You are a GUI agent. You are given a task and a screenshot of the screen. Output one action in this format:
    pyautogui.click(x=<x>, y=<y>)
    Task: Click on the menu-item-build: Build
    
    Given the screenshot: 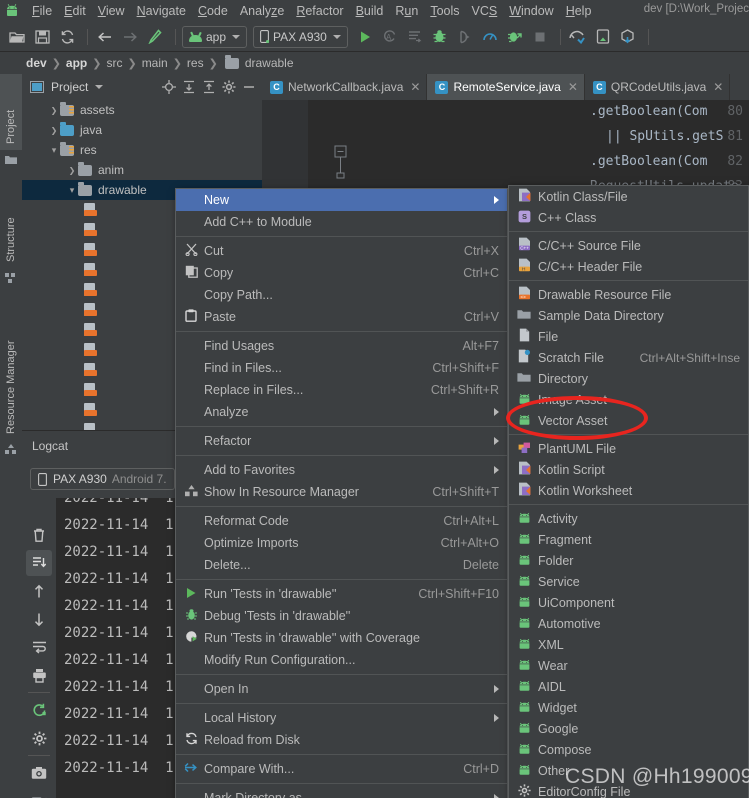 What is the action you would take?
    pyautogui.click(x=370, y=11)
    